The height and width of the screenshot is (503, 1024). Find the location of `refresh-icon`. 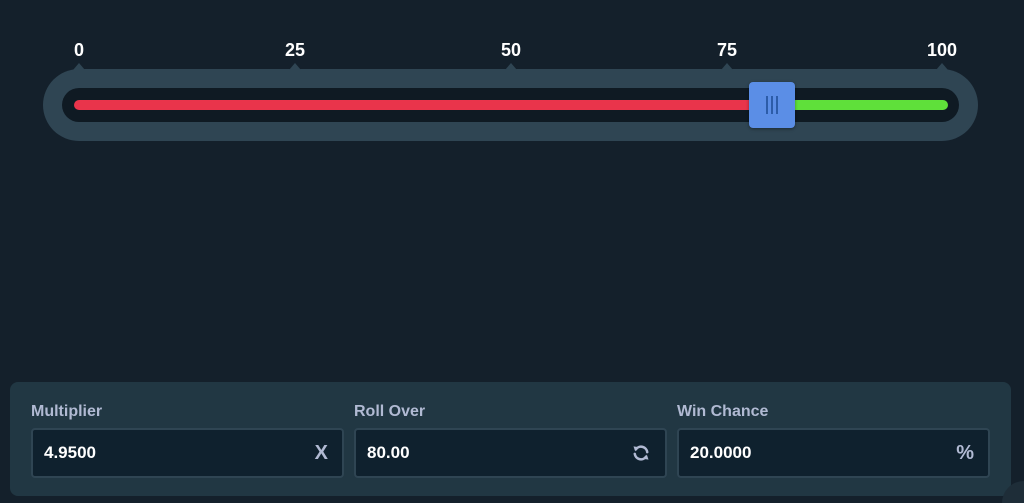

refresh-icon is located at coordinates (641, 453).